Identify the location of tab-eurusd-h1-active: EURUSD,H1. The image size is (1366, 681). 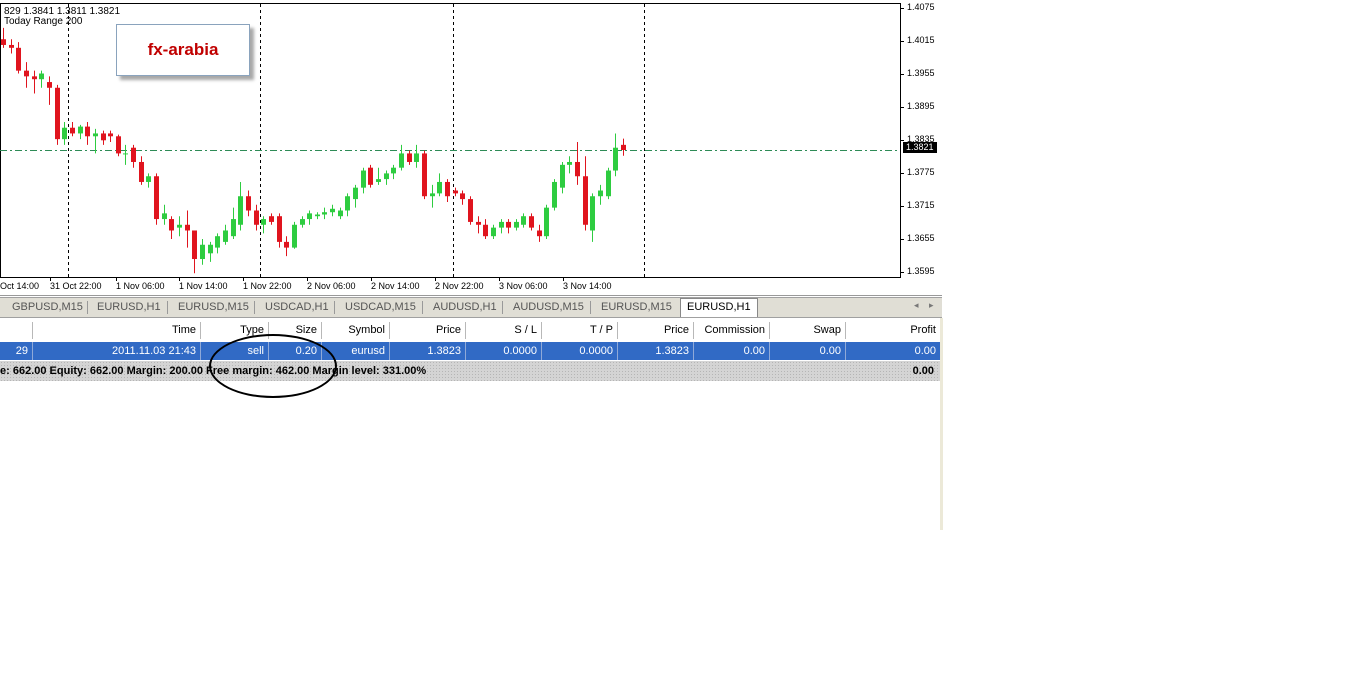
(719, 307).